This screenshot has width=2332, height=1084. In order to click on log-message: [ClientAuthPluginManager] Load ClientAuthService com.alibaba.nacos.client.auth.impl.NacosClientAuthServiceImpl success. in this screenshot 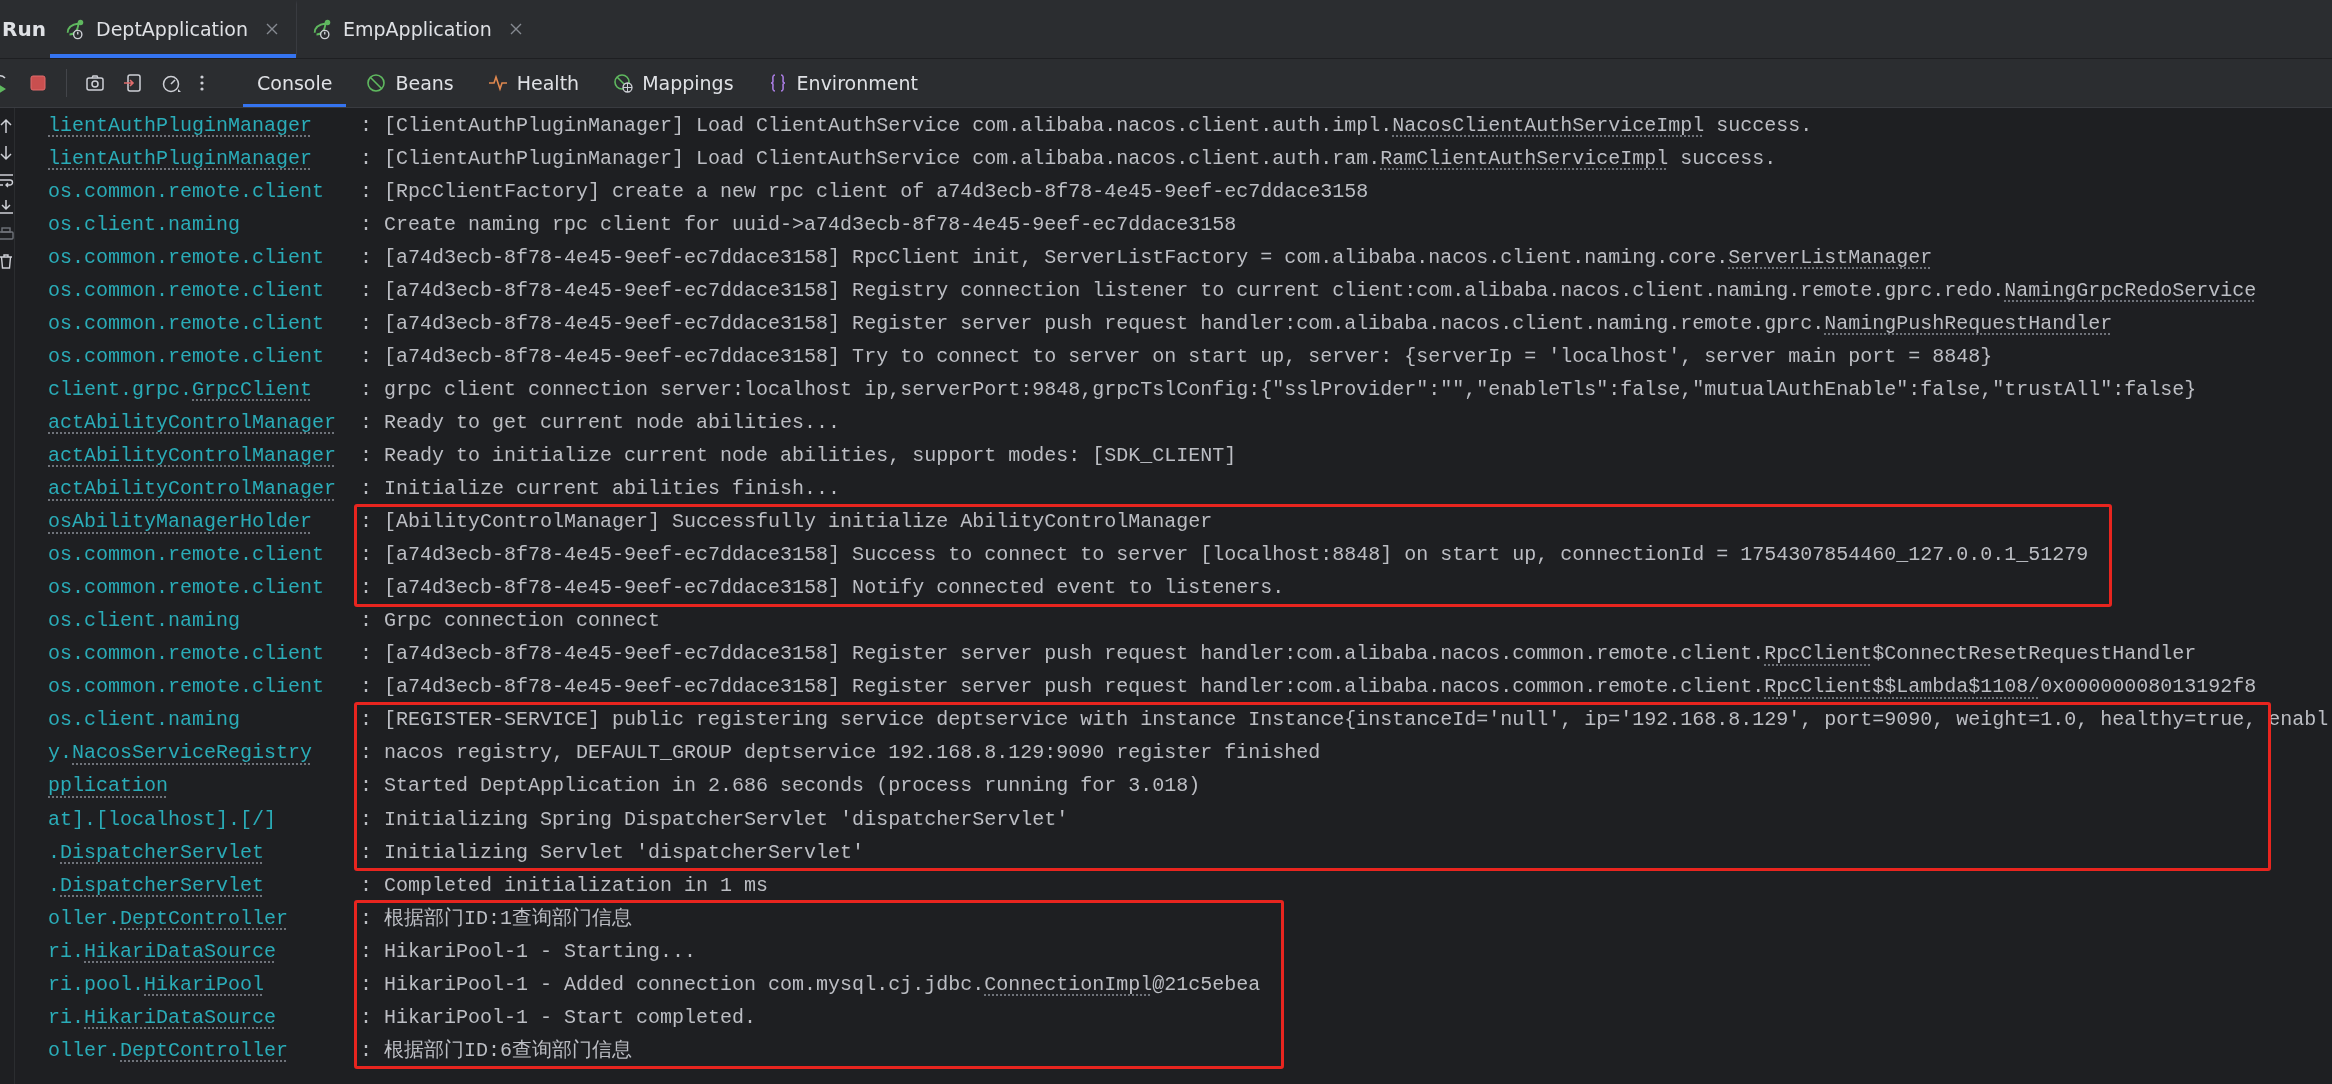, I will do `click(1098, 125)`.